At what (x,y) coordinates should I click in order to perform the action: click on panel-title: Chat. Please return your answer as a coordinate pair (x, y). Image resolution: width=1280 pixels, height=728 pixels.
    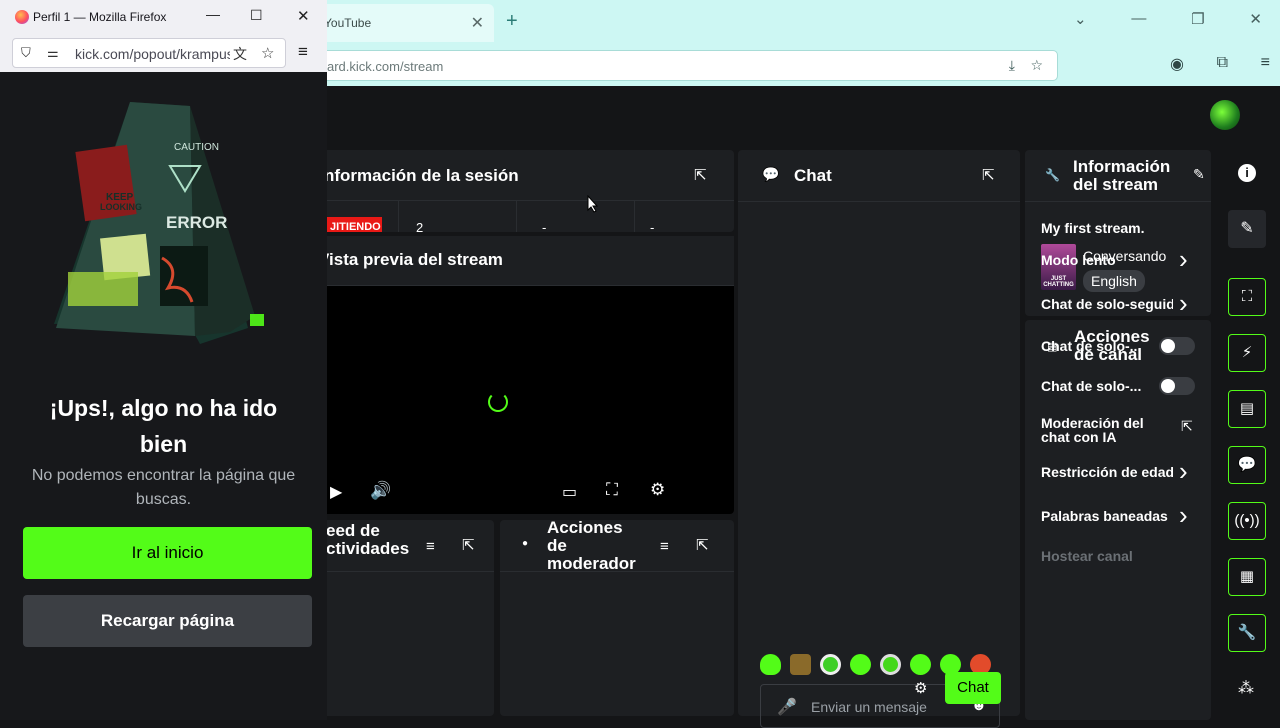
    Looking at the image, I should click on (813, 175).